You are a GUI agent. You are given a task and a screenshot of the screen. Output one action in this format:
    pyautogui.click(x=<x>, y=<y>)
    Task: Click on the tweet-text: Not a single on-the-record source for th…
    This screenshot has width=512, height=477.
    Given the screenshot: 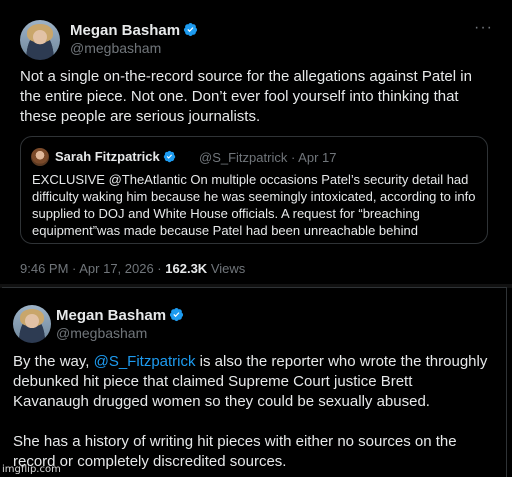 What is the action you would take?
    pyautogui.click(x=246, y=96)
    